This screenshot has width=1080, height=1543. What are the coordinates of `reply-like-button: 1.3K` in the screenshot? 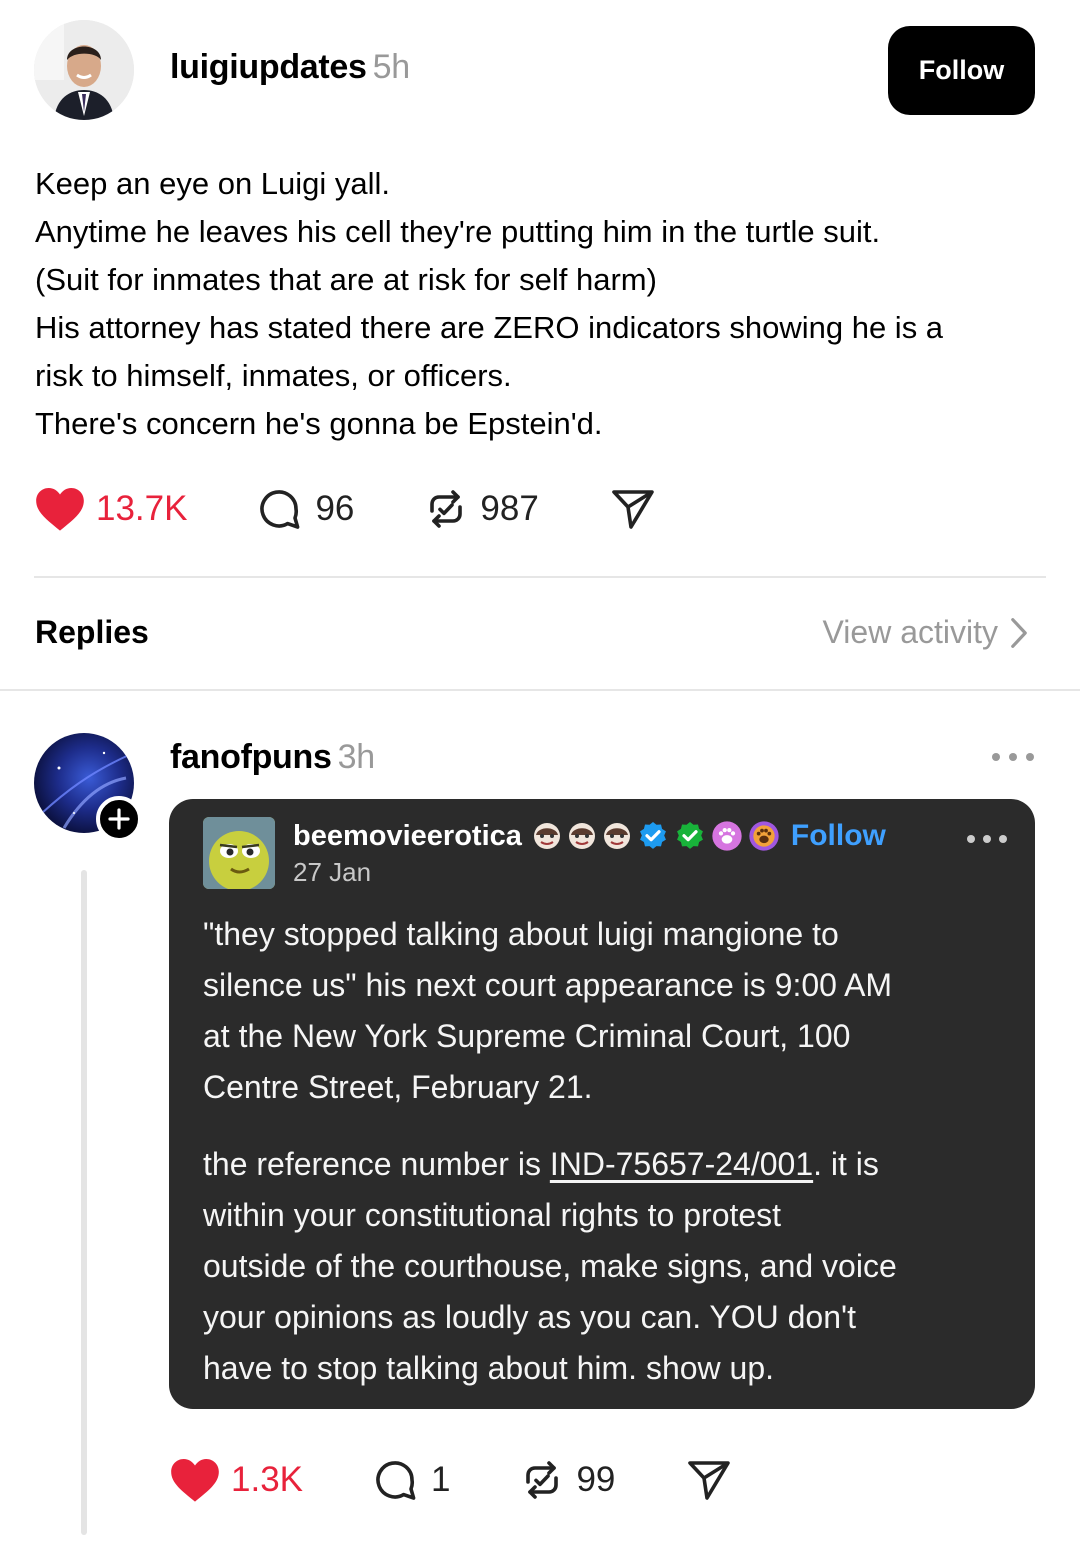 It's located at (236, 1480).